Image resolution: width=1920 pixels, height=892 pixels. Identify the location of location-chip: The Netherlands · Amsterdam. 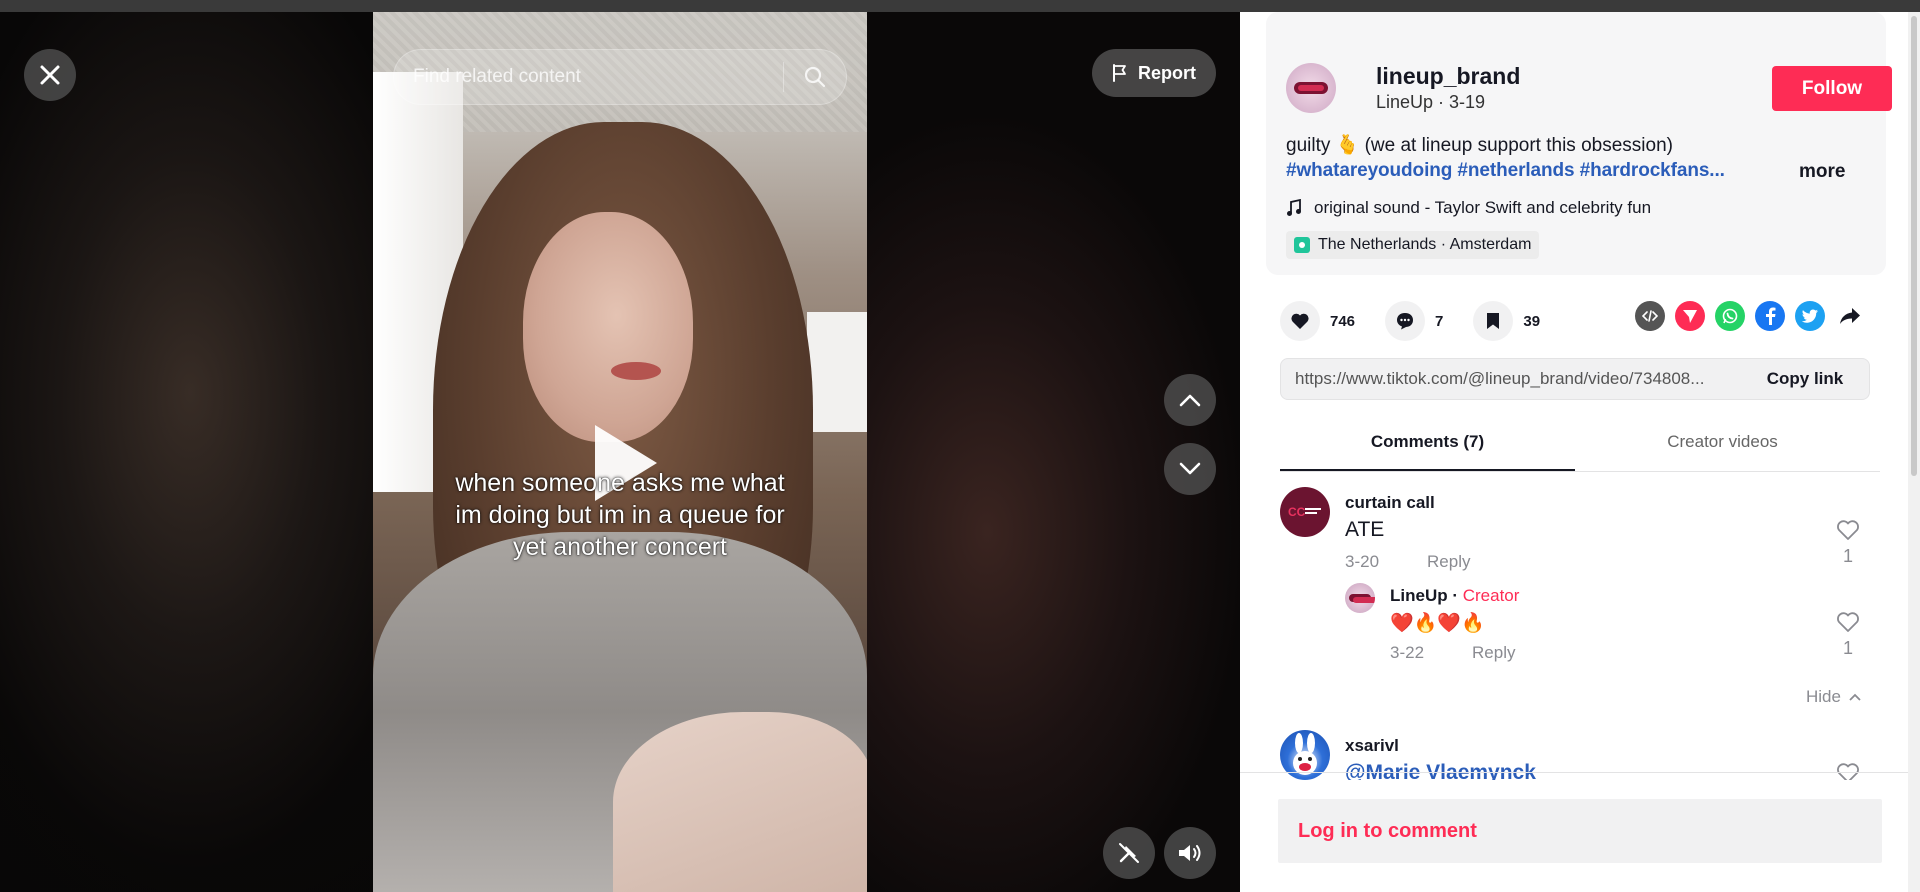
(1413, 245).